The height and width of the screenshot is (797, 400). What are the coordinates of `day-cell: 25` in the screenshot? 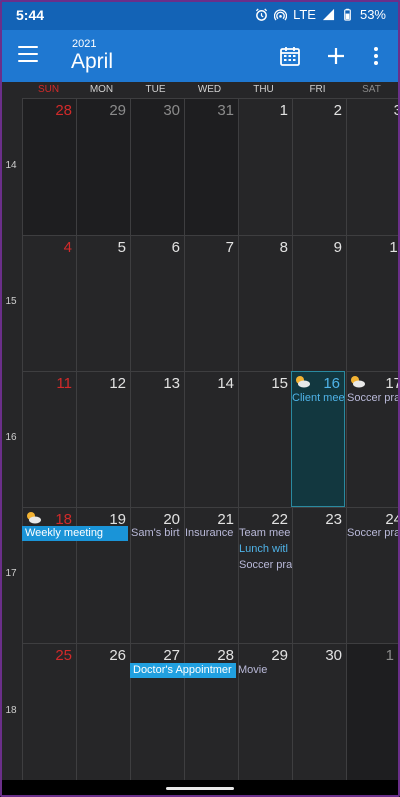 It's located at (49, 711).